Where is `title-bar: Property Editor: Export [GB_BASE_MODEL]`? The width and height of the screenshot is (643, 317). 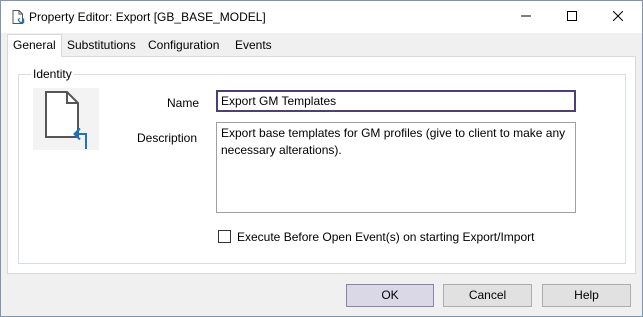
title-bar: Property Editor: Export [GB_BASE_MODEL] is located at coordinates (321, 17).